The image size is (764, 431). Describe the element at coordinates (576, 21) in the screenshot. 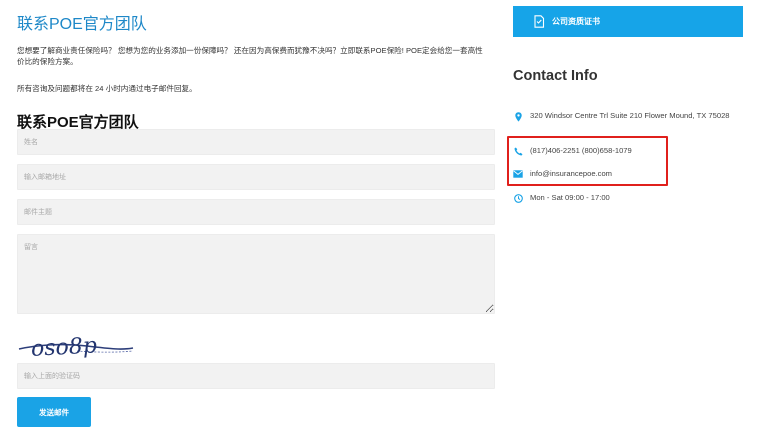

I see `certificate-button-label: 公司资质证书` at that location.